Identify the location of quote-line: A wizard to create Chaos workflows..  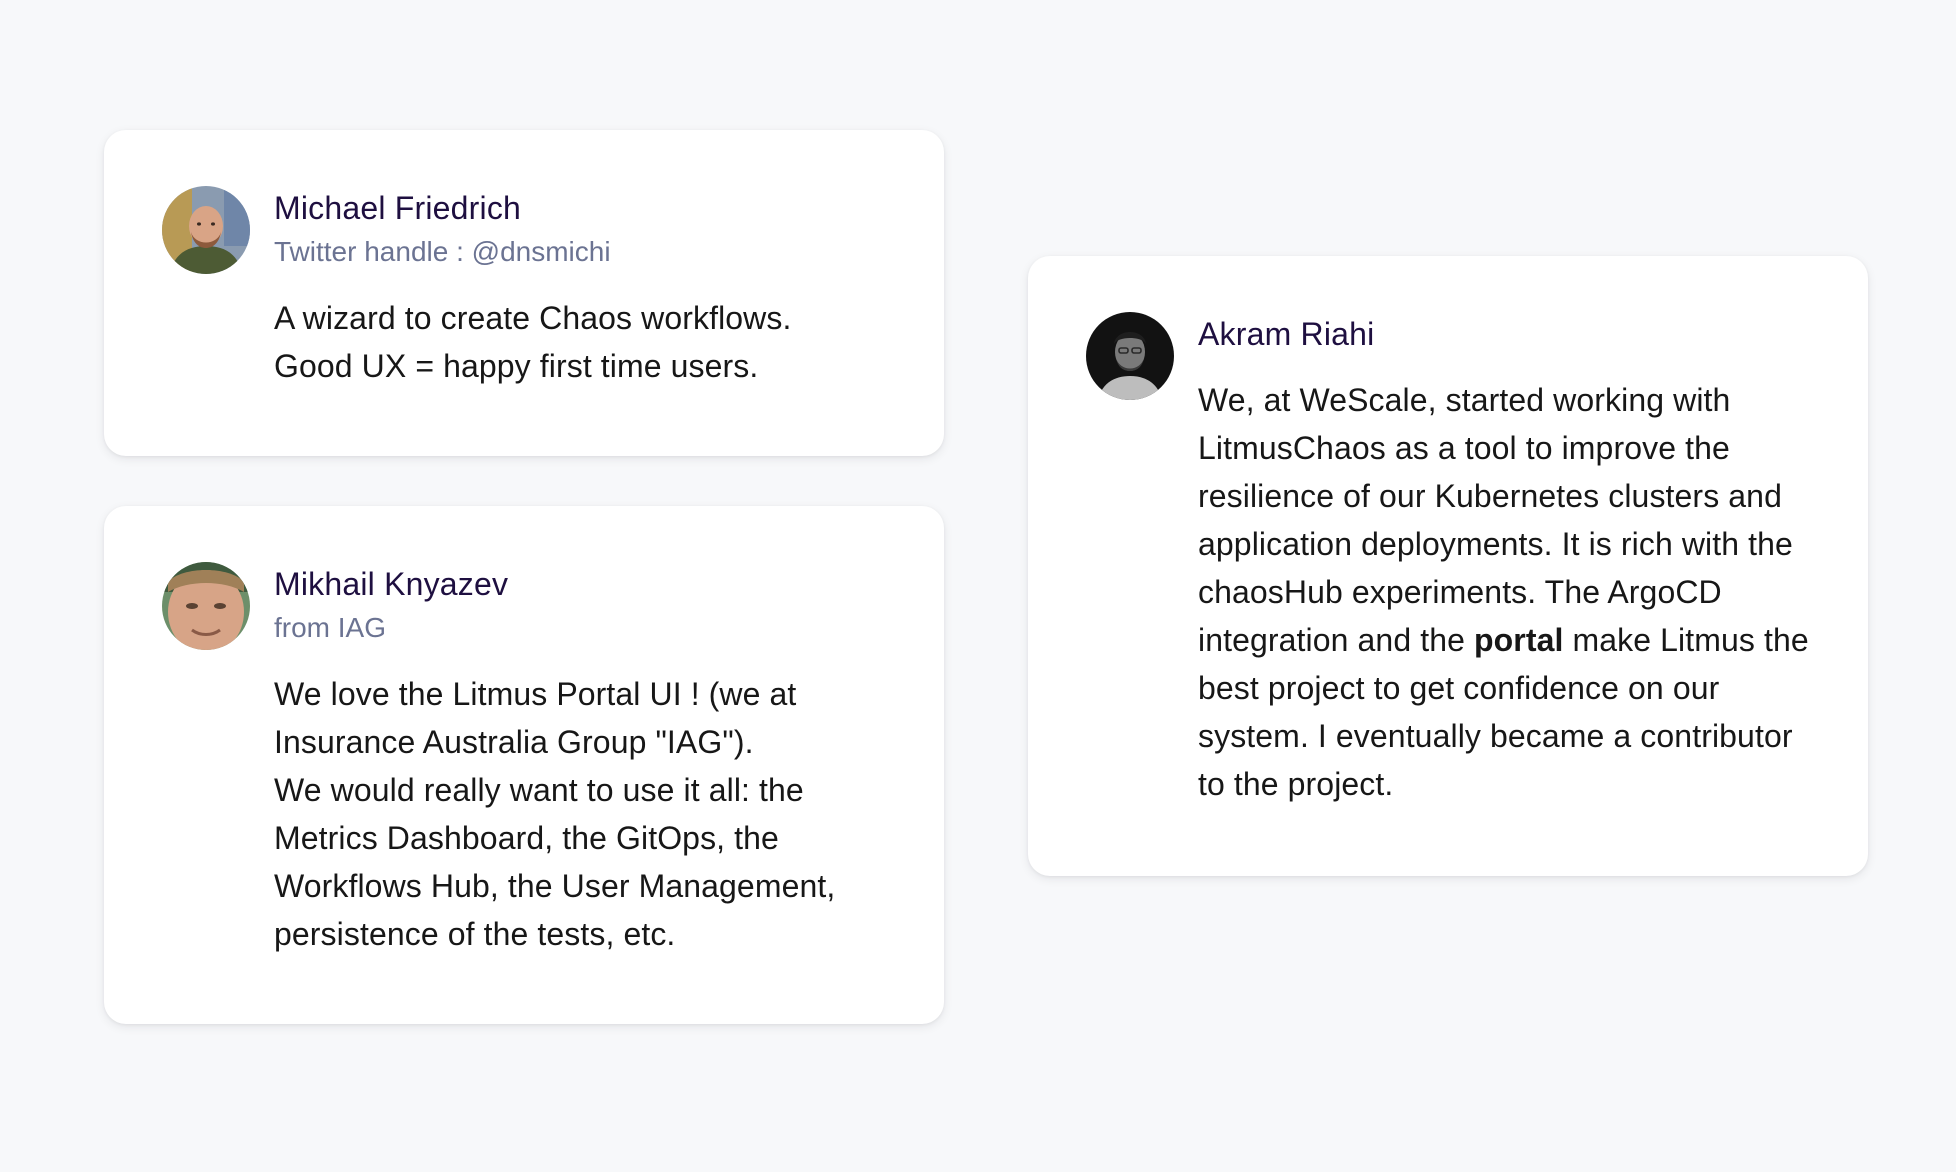
(533, 318).